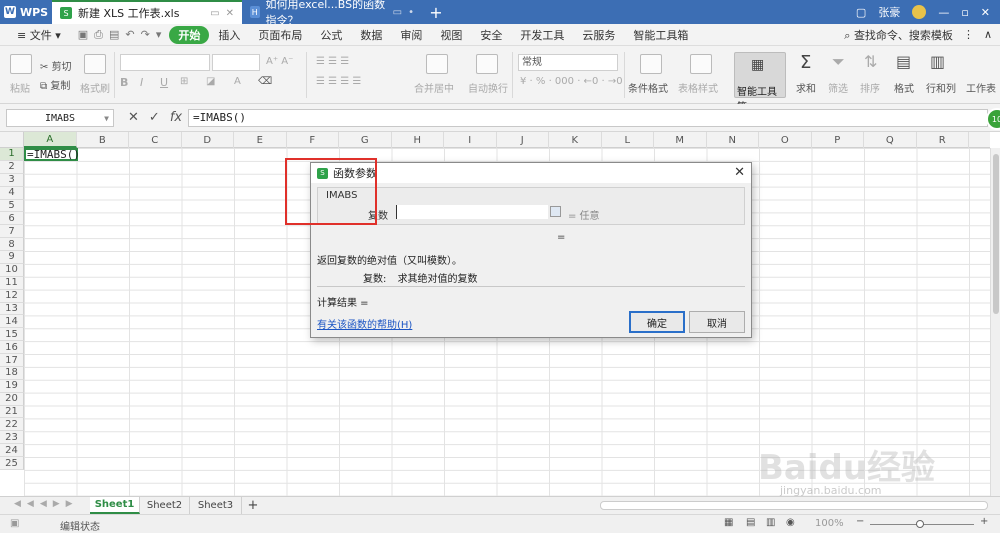  Describe the element at coordinates (154, 117) in the screenshot. I see `confirm-icon: ✓` at that location.